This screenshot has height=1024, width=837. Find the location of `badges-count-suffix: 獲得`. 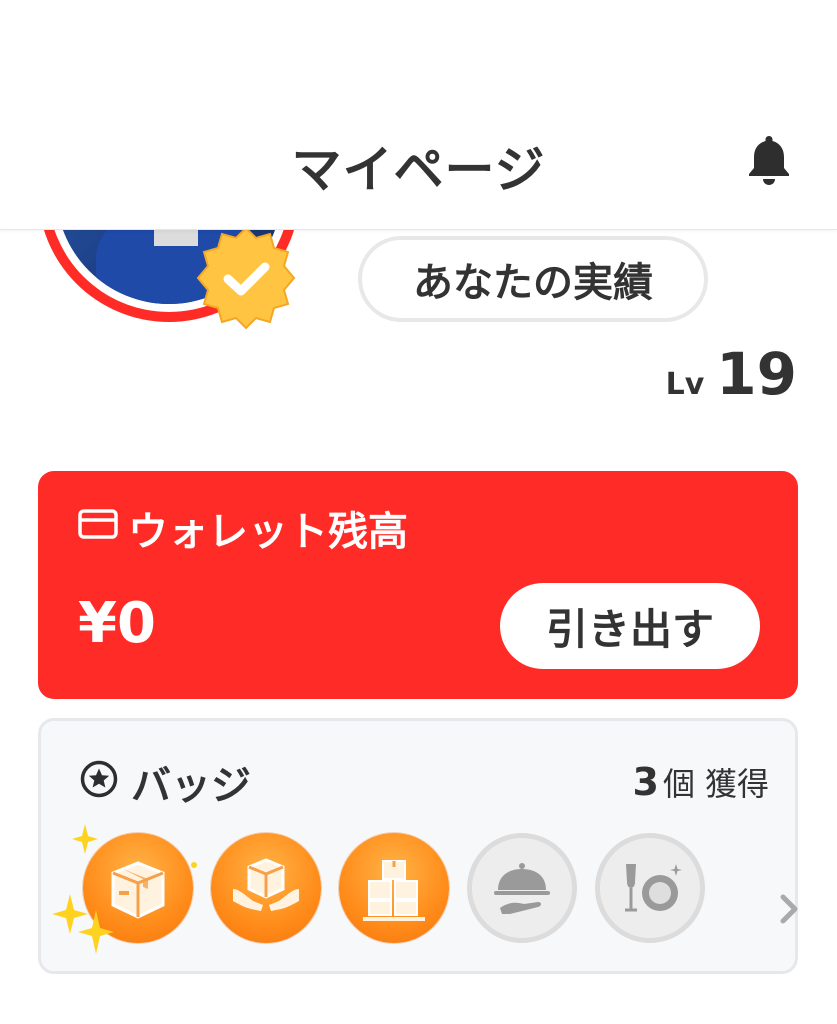

badges-count-suffix: 獲得 is located at coordinates (736, 784).